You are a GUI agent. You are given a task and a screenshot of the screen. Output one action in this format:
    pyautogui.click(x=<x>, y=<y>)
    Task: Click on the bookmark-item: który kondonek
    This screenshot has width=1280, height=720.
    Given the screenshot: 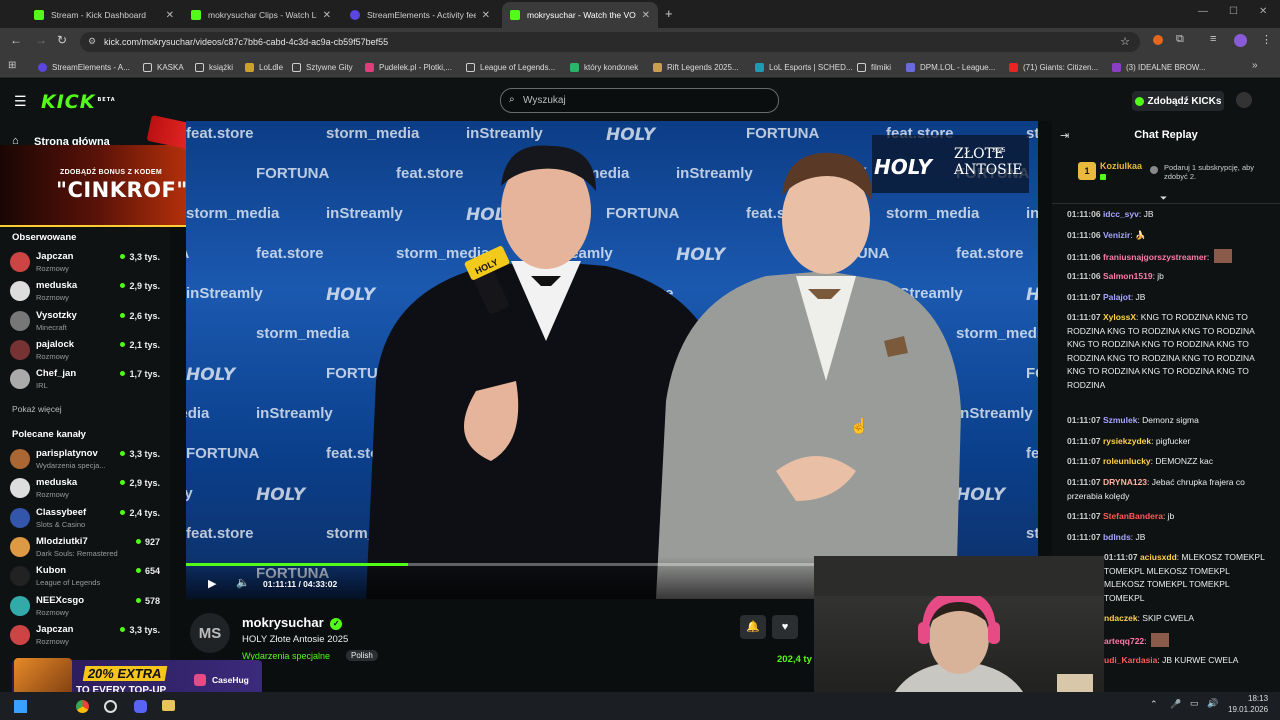 What is the action you would take?
    pyautogui.click(x=604, y=67)
    